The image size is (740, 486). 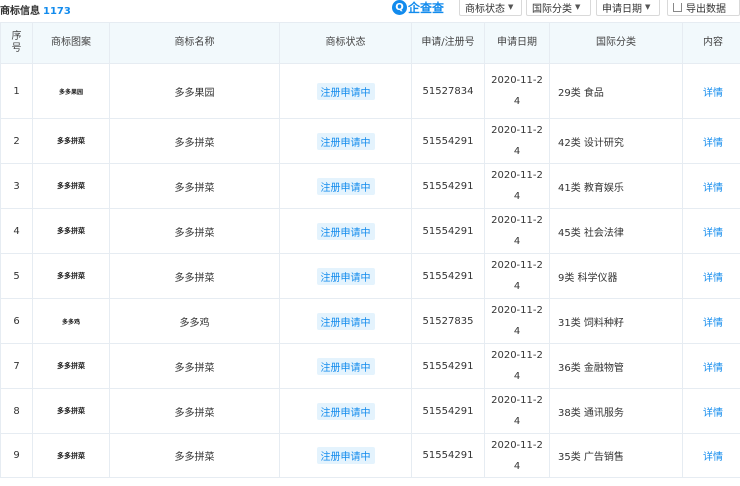 What do you see at coordinates (448, 321) in the screenshot?
I see `reg-number: 51527835` at bounding box center [448, 321].